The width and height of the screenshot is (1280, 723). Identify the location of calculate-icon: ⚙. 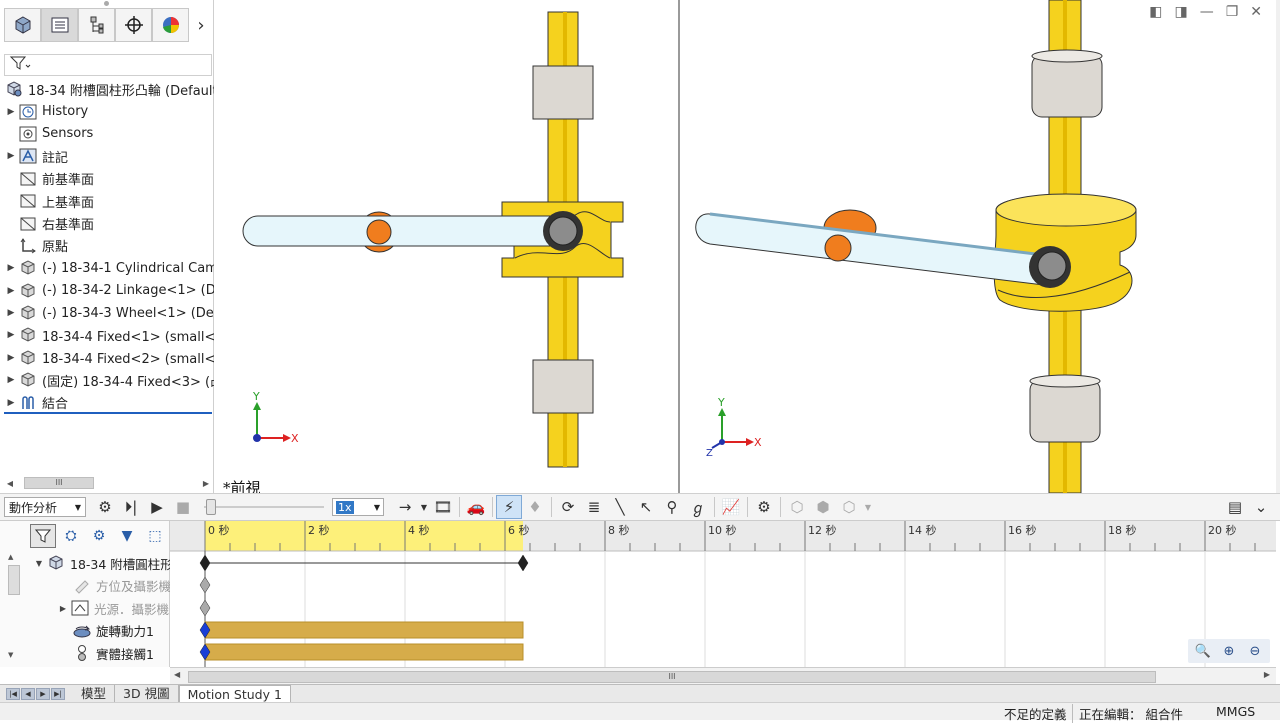
(105, 507).